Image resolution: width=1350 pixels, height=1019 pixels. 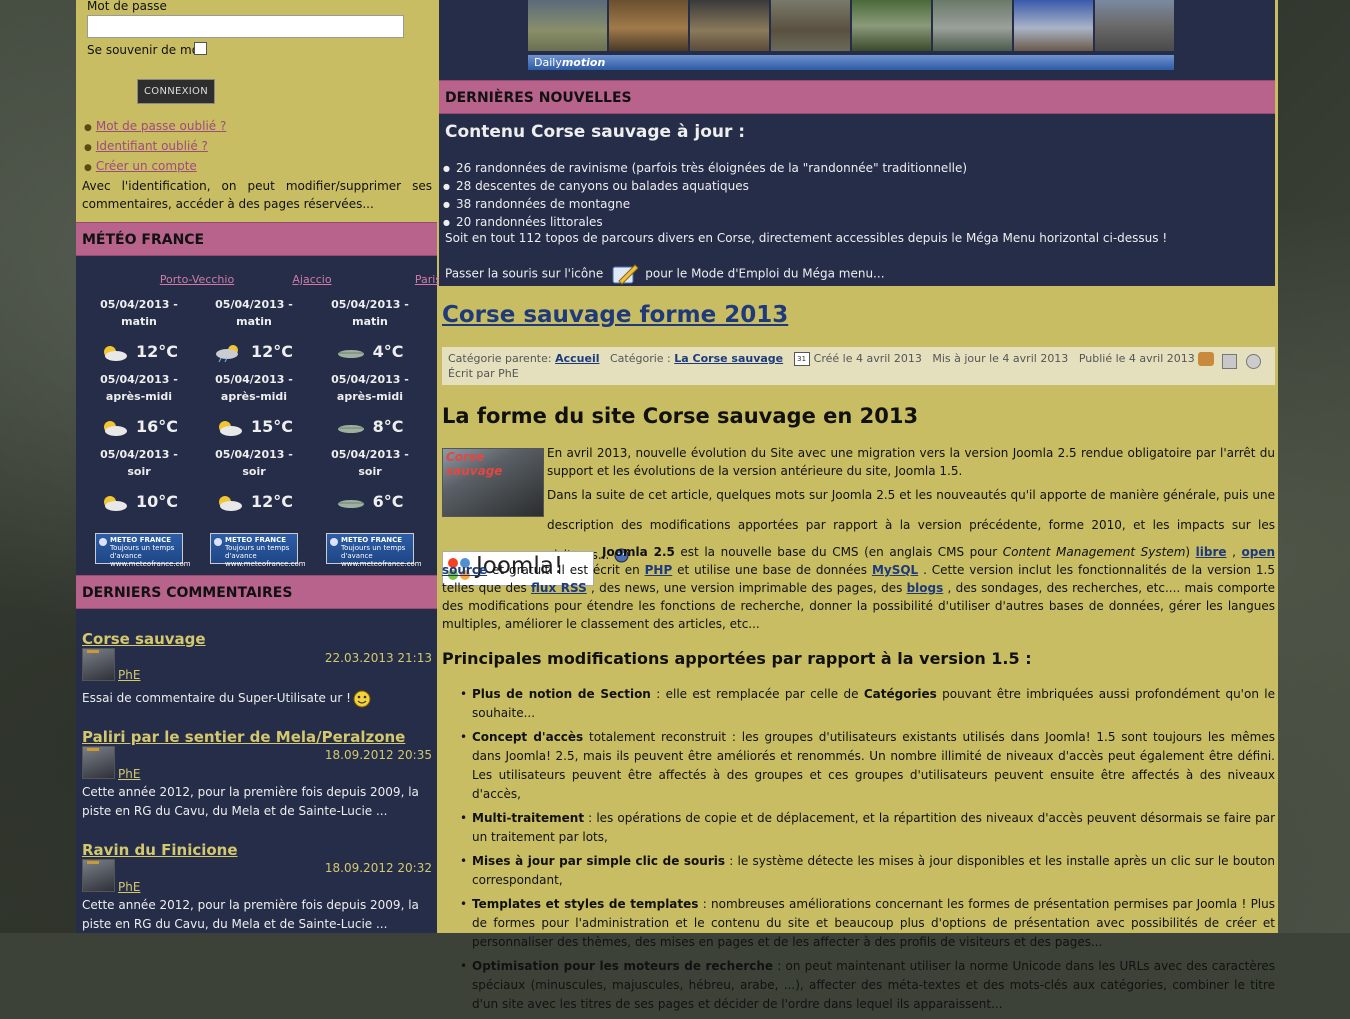 I want to click on create-account-link: Créer un compte, so click(x=146, y=166).